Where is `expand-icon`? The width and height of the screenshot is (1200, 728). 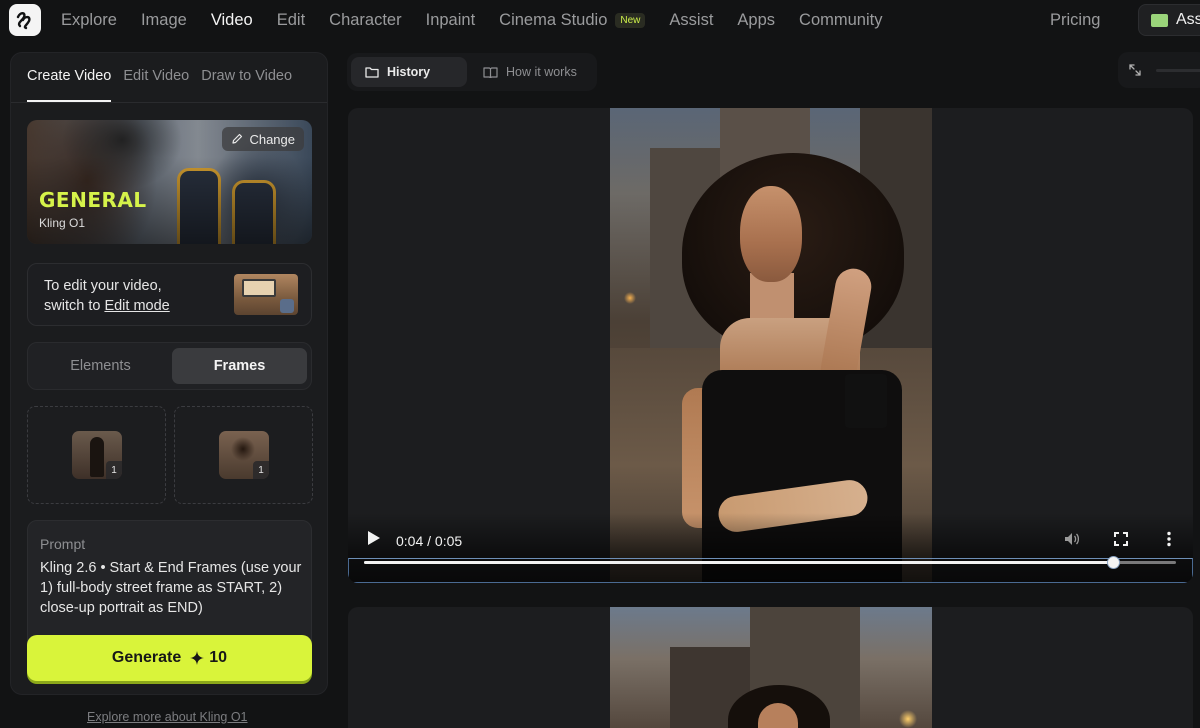
expand-icon is located at coordinates (1135, 70).